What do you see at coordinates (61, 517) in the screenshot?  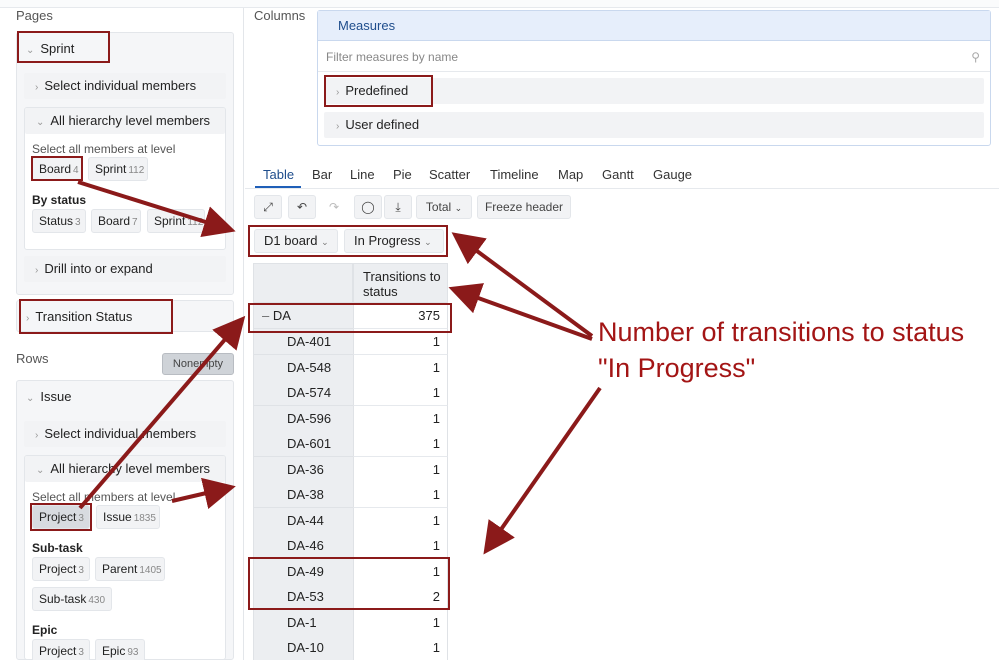 I see `level-chip-project: Project 3` at bounding box center [61, 517].